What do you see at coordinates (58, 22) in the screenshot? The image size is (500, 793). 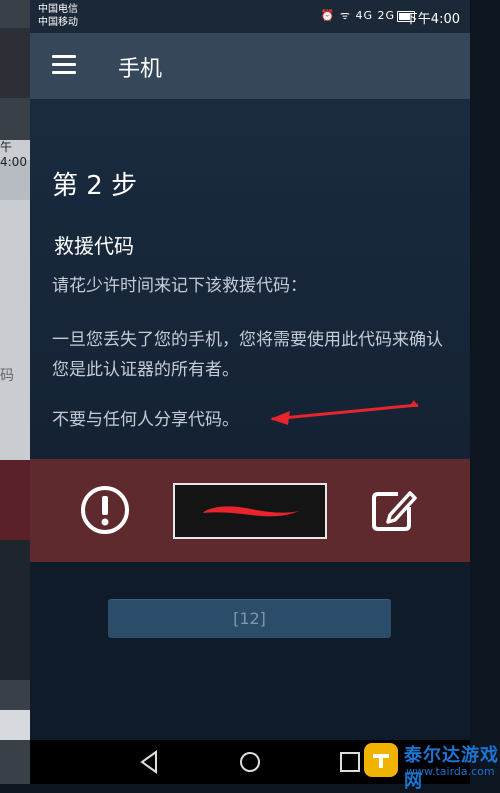 I see `carrier-2: 中国移动` at bounding box center [58, 22].